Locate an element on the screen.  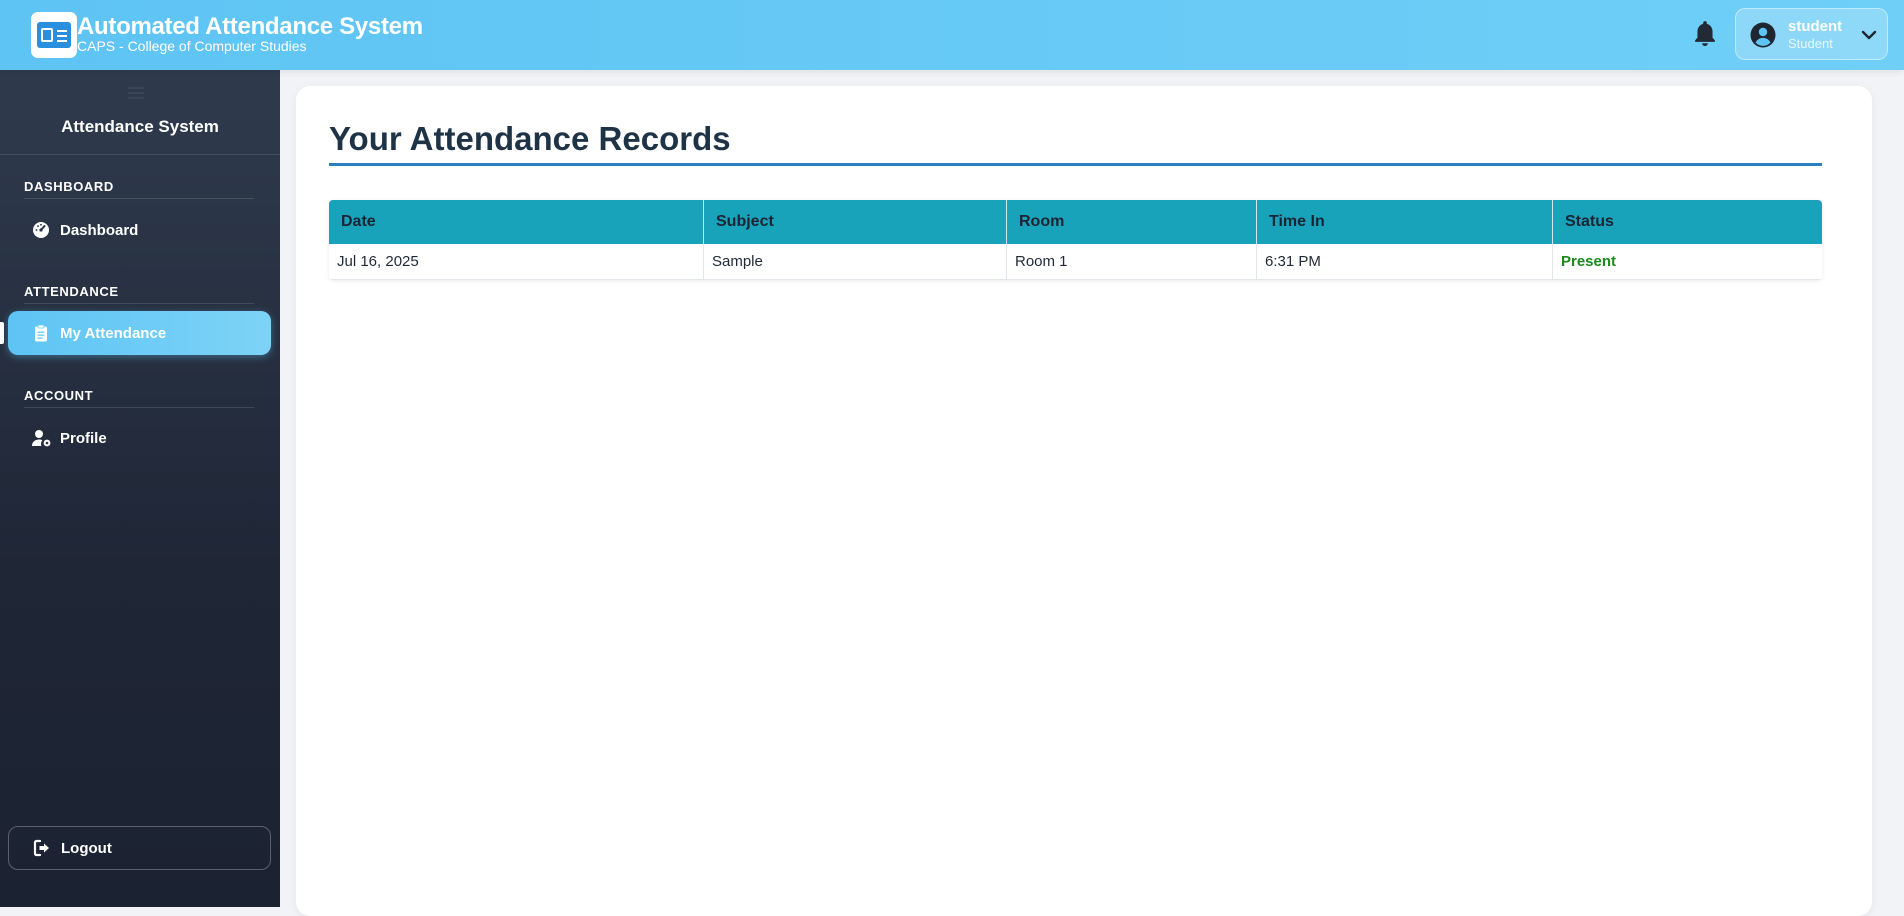
sidebar-item-label: Profile is located at coordinates (83, 438).